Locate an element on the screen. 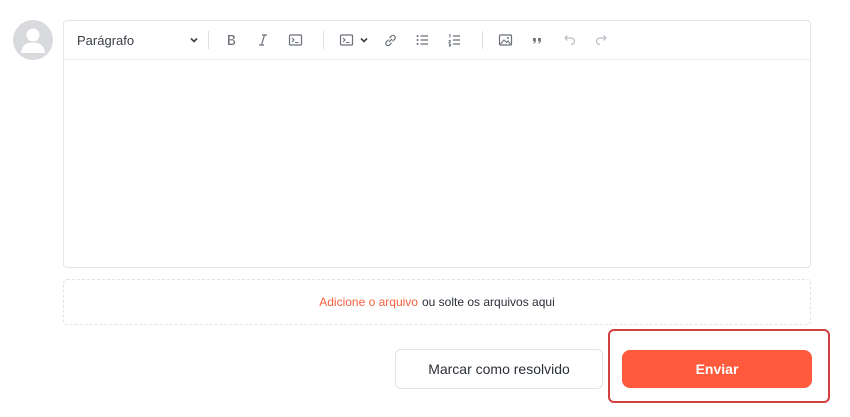  code-icon is located at coordinates (295, 40).